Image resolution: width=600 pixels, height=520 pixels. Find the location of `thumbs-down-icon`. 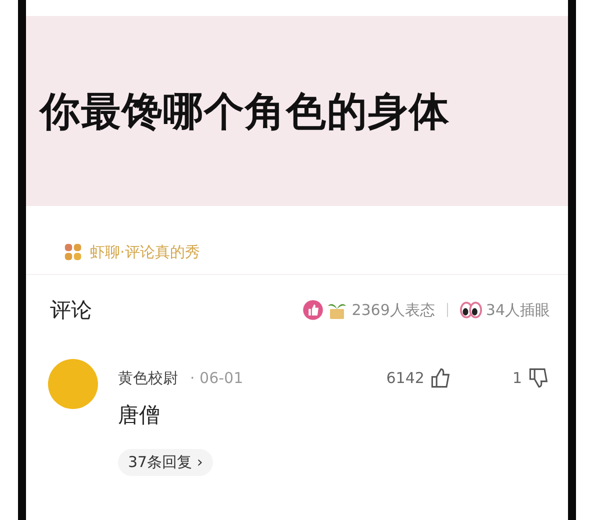

thumbs-down-icon is located at coordinates (539, 378).